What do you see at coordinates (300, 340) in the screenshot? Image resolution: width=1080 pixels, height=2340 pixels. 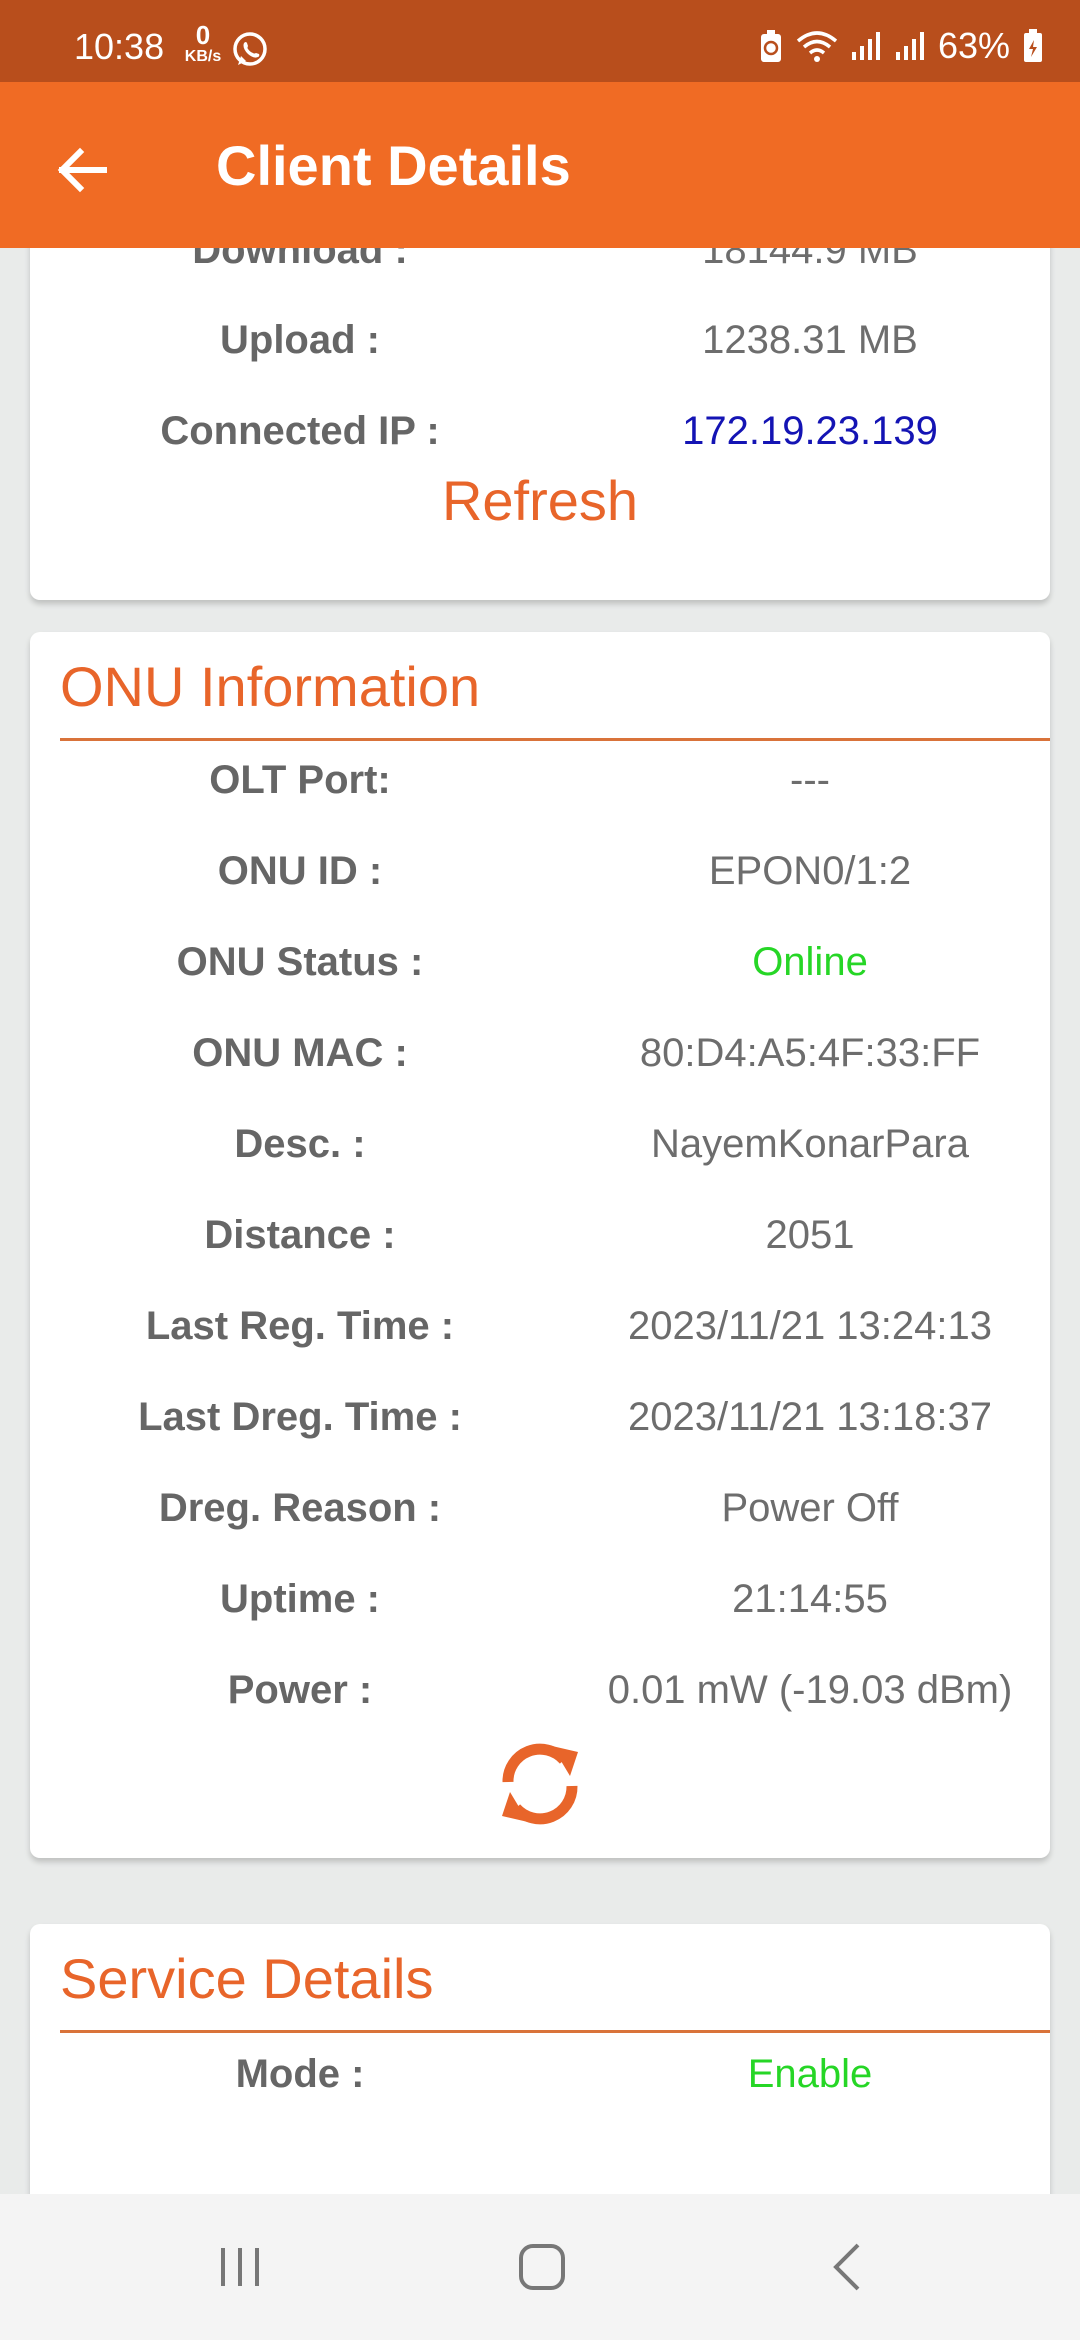 I see `upload-label: Upload :` at bounding box center [300, 340].